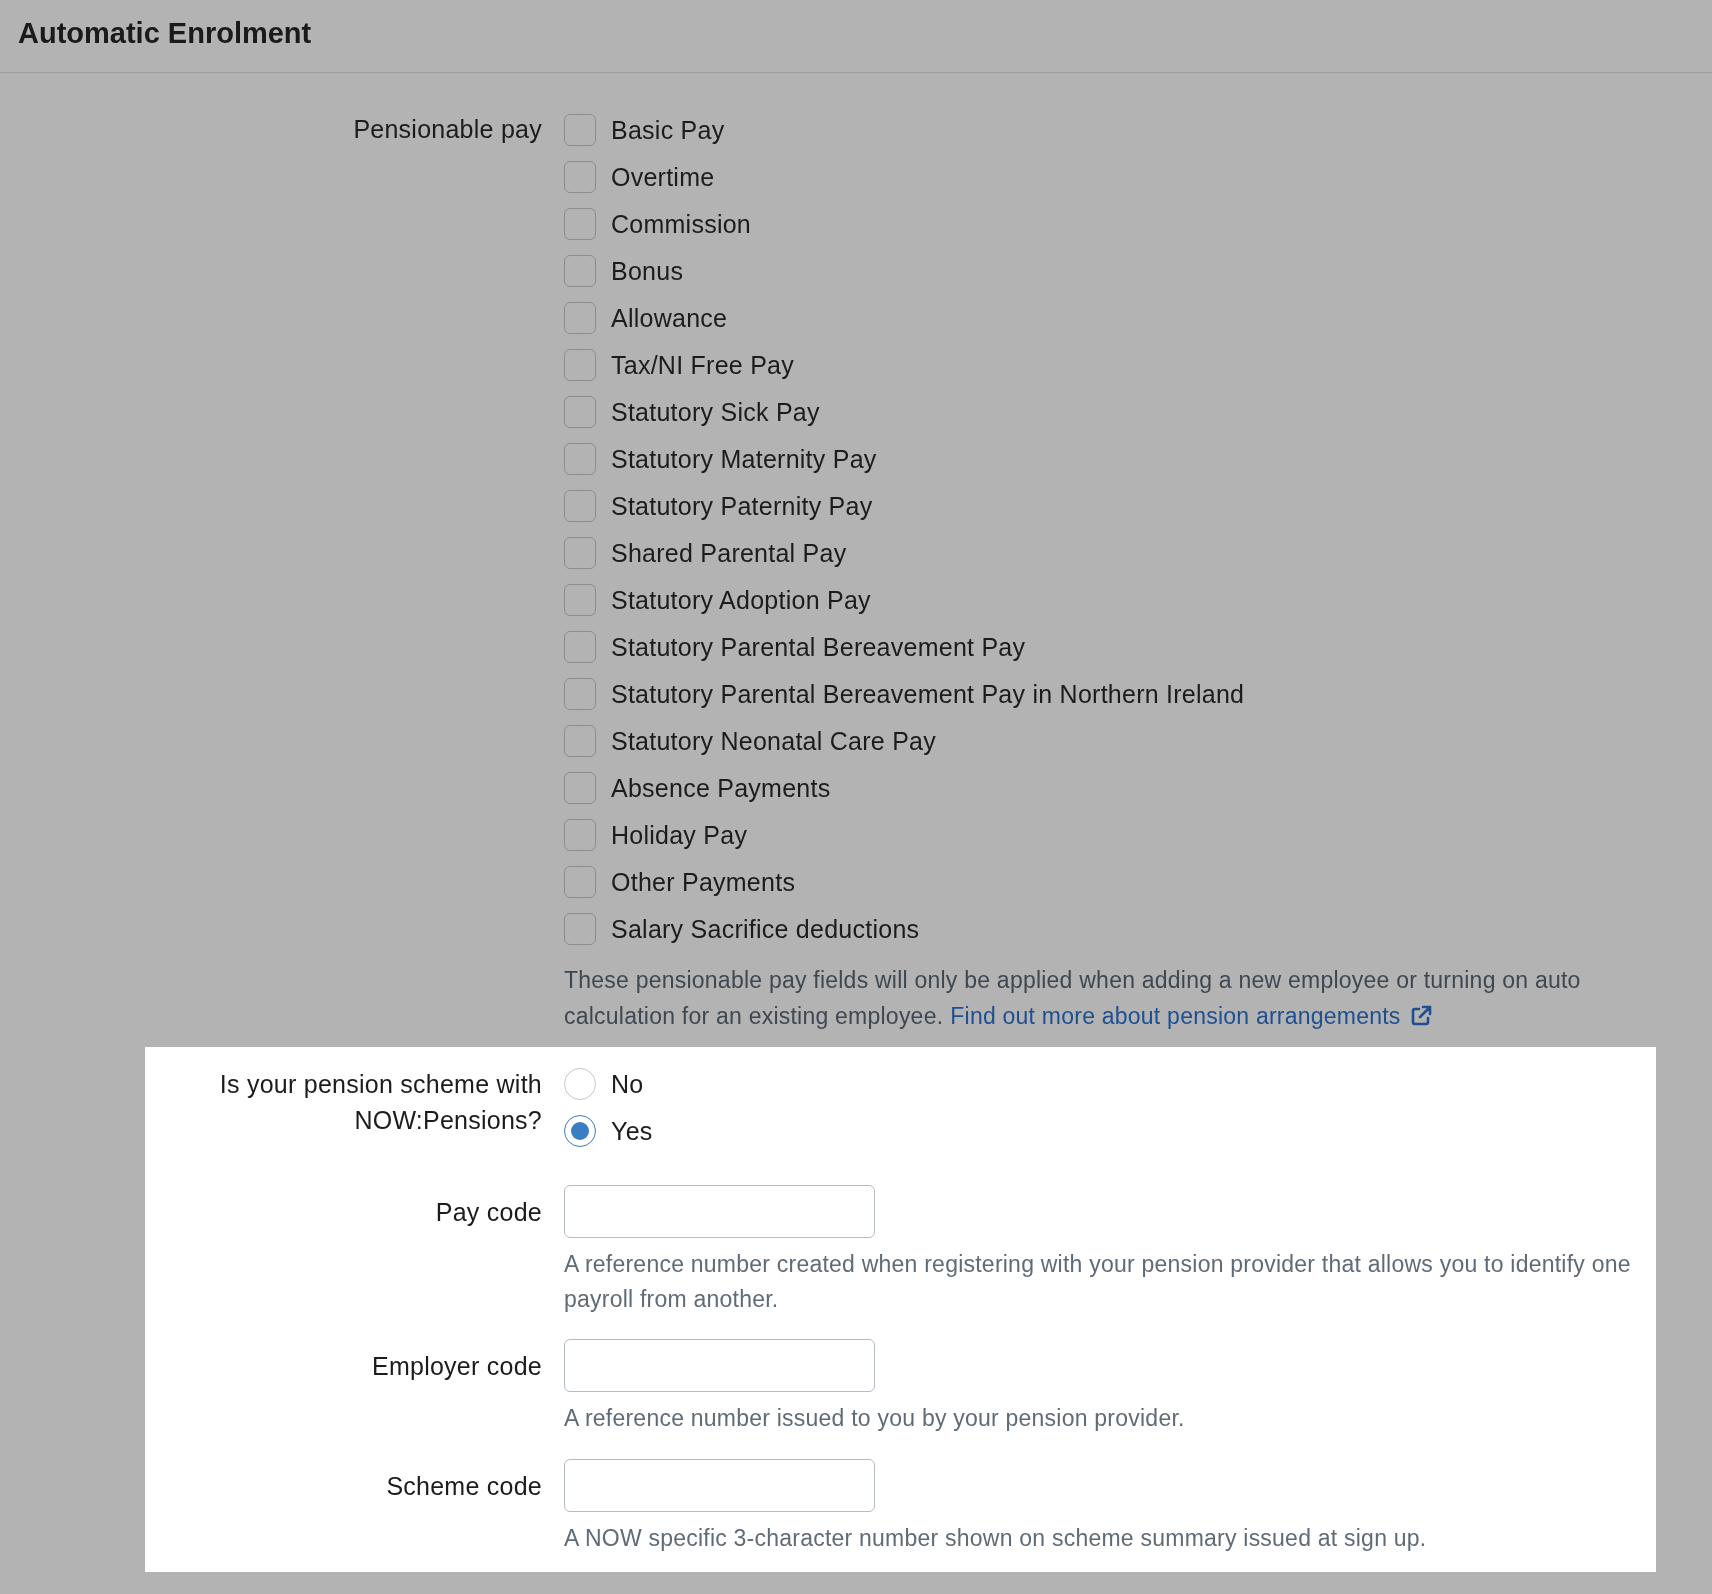 The image size is (1712, 1594). I want to click on checkbox-label: Bonus, so click(647, 270).